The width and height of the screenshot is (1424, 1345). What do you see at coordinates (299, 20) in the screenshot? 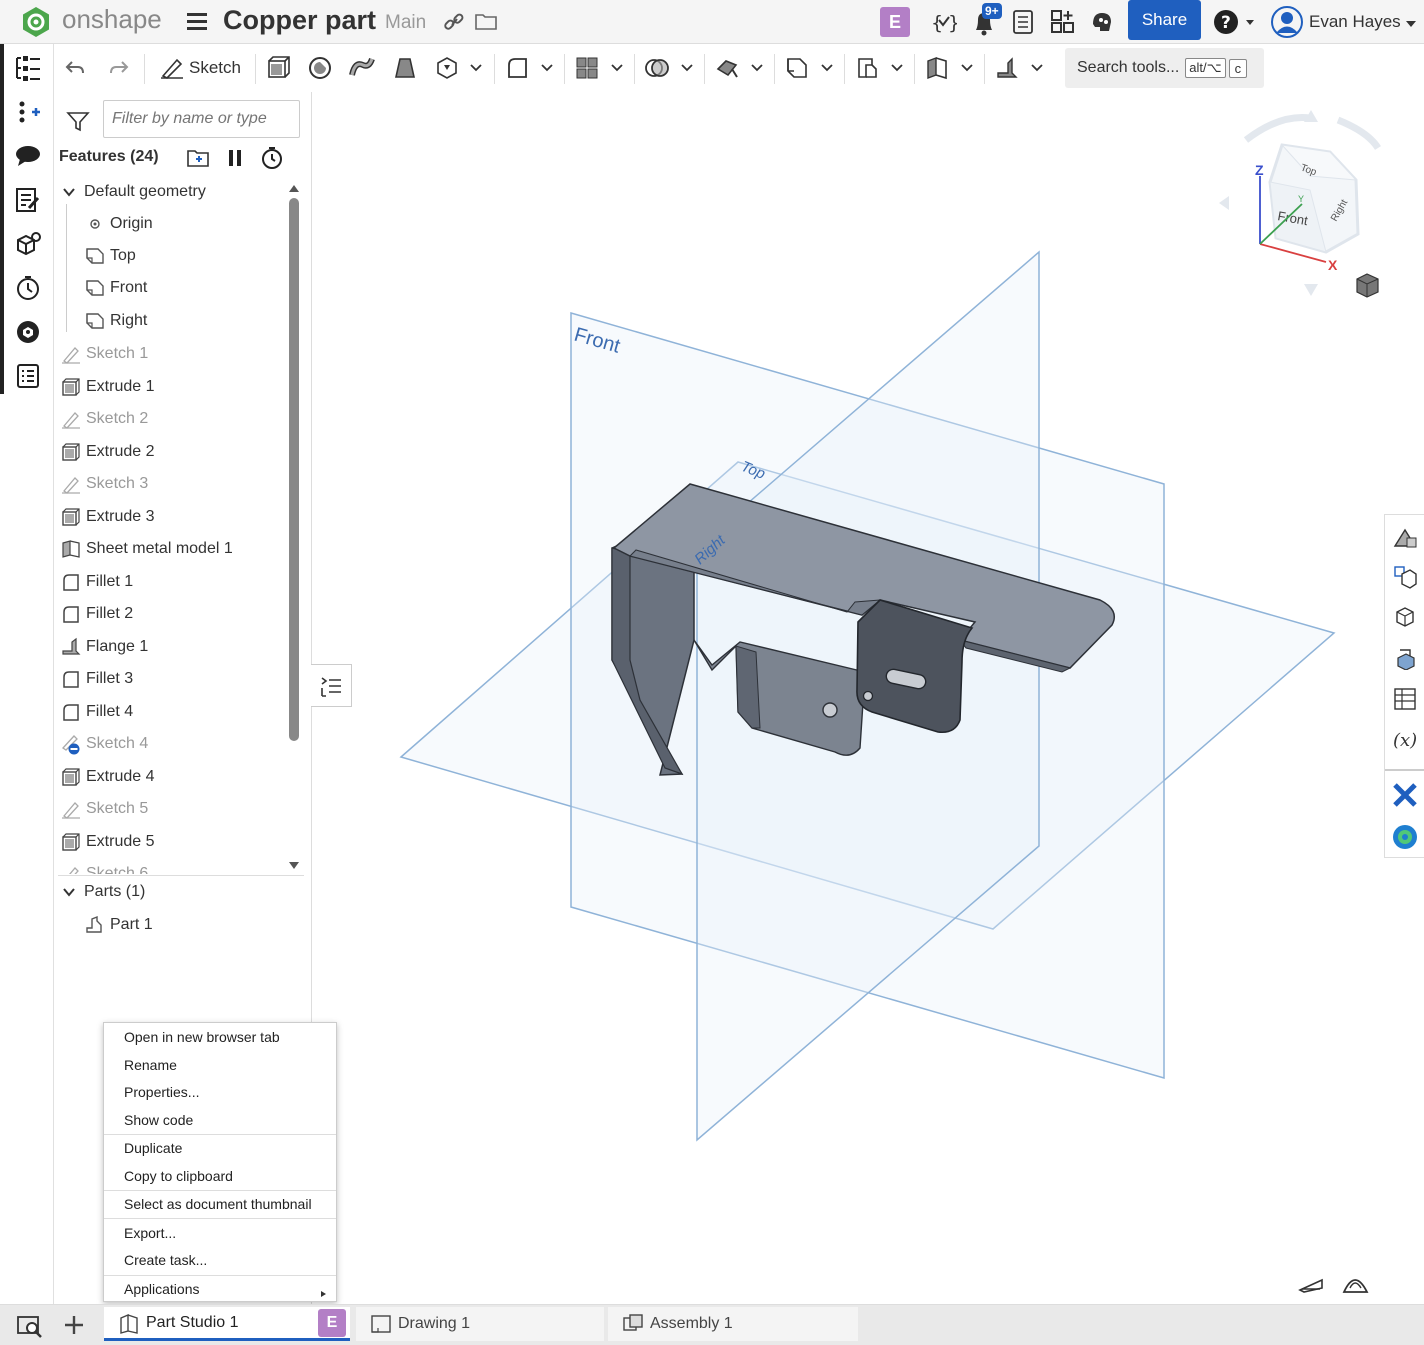
I see `document-title: Copper part` at bounding box center [299, 20].